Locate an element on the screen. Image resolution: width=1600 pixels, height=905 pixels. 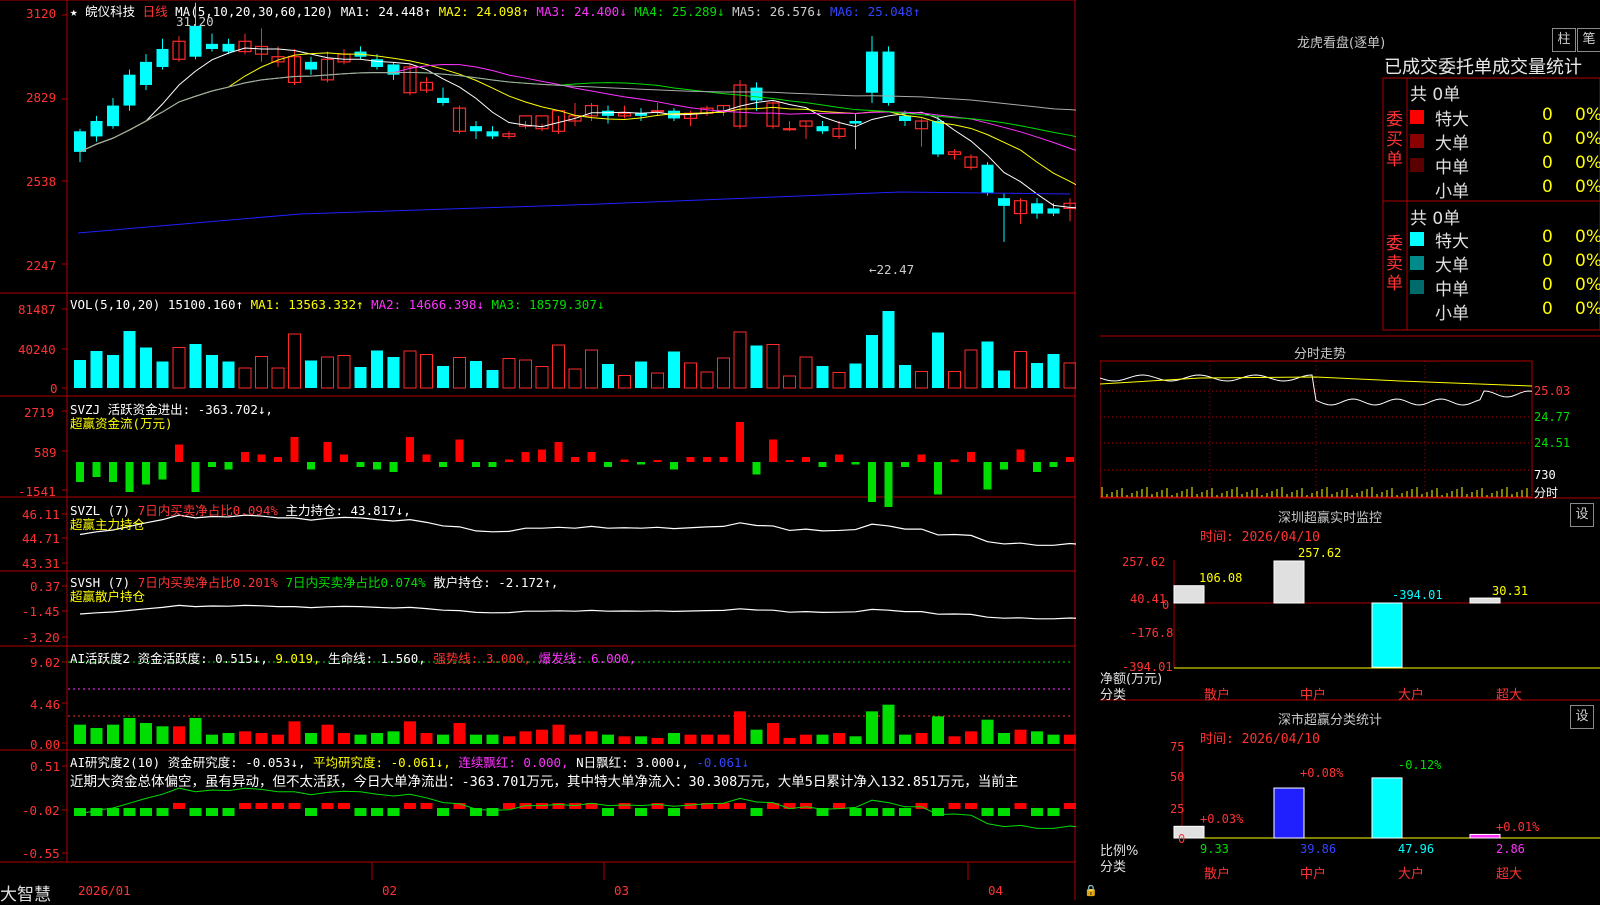
stat-settings-button: 设 is located at coordinates (1582, 717).